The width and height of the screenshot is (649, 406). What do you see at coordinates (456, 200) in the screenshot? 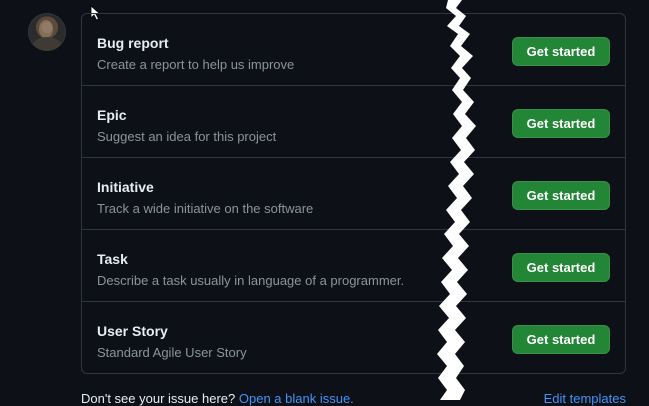
I see `torn-edge-divider` at bounding box center [456, 200].